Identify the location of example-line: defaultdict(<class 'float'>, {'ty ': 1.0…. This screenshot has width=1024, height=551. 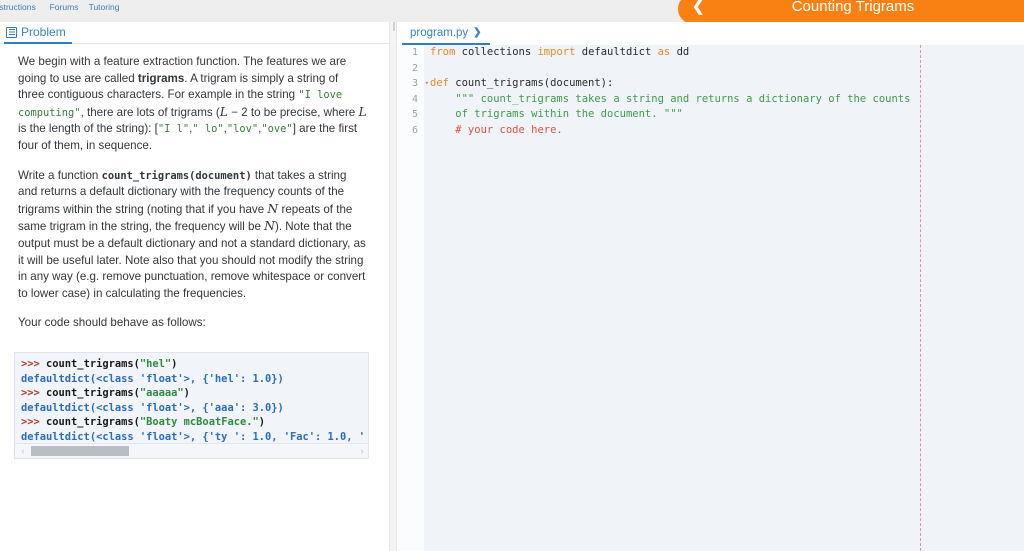
(194, 437).